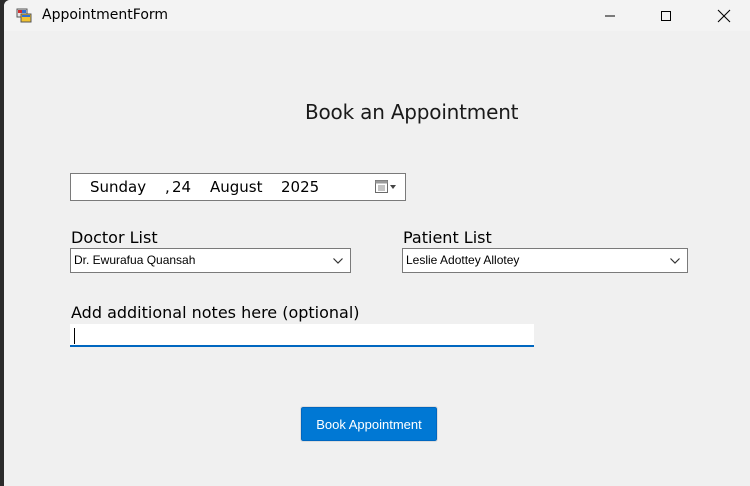 This screenshot has height=486, width=750. I want to click on close-icon, so click(724, 15).